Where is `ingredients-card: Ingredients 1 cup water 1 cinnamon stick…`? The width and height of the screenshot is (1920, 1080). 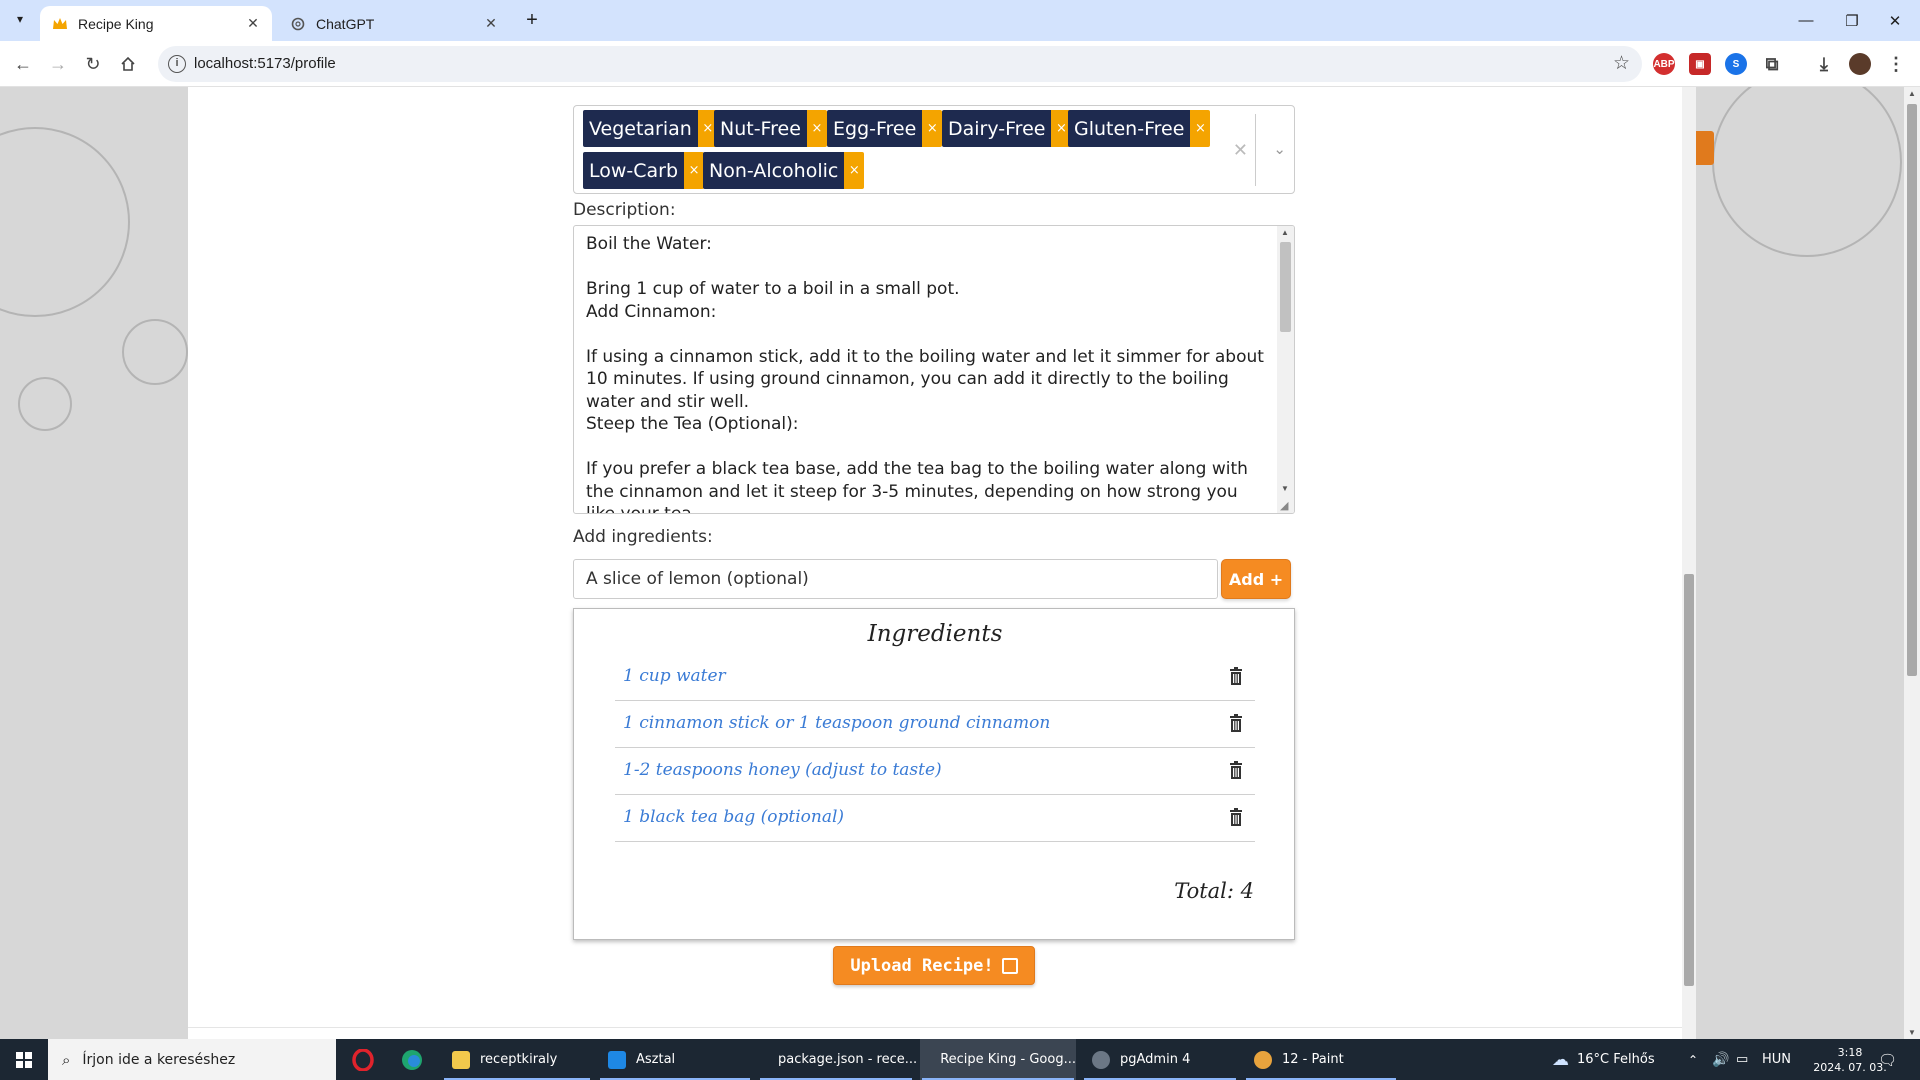 ingredients-card: Ingredients 1 cup water 1 cinnamon stick… is located at coordinates (934, 774).